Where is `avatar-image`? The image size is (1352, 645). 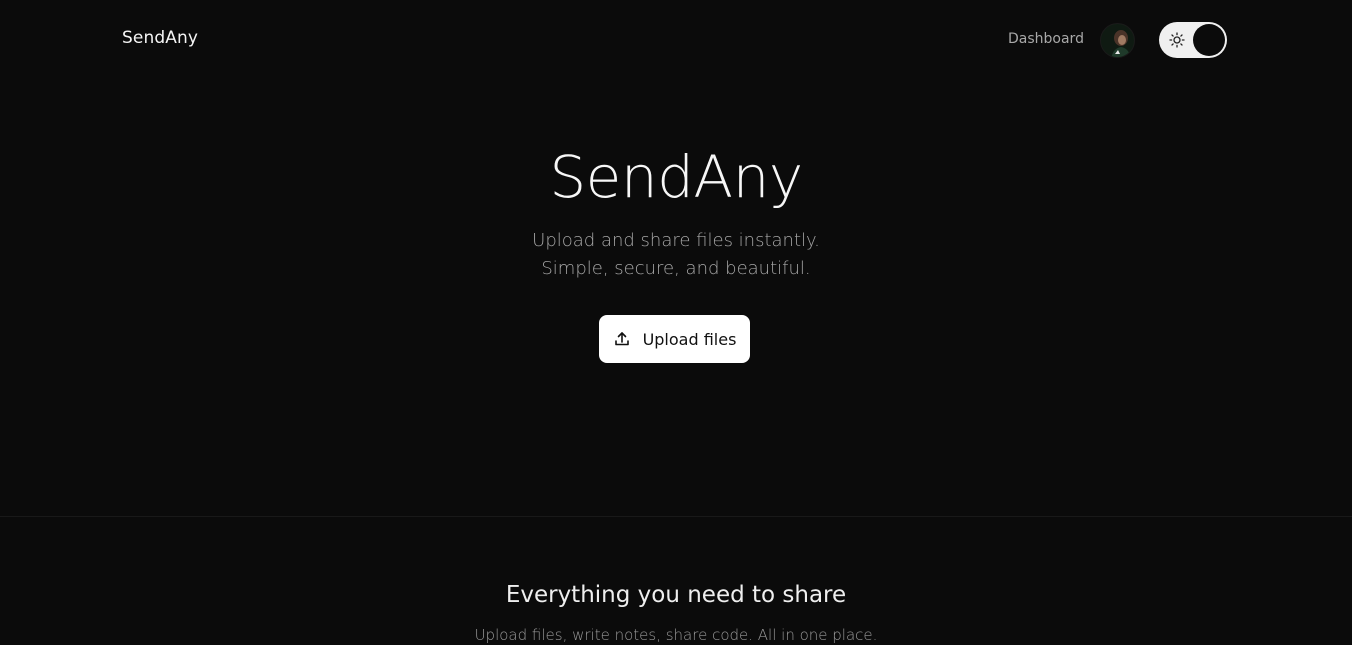 avatar-image is located at coordinates (1117, 40).